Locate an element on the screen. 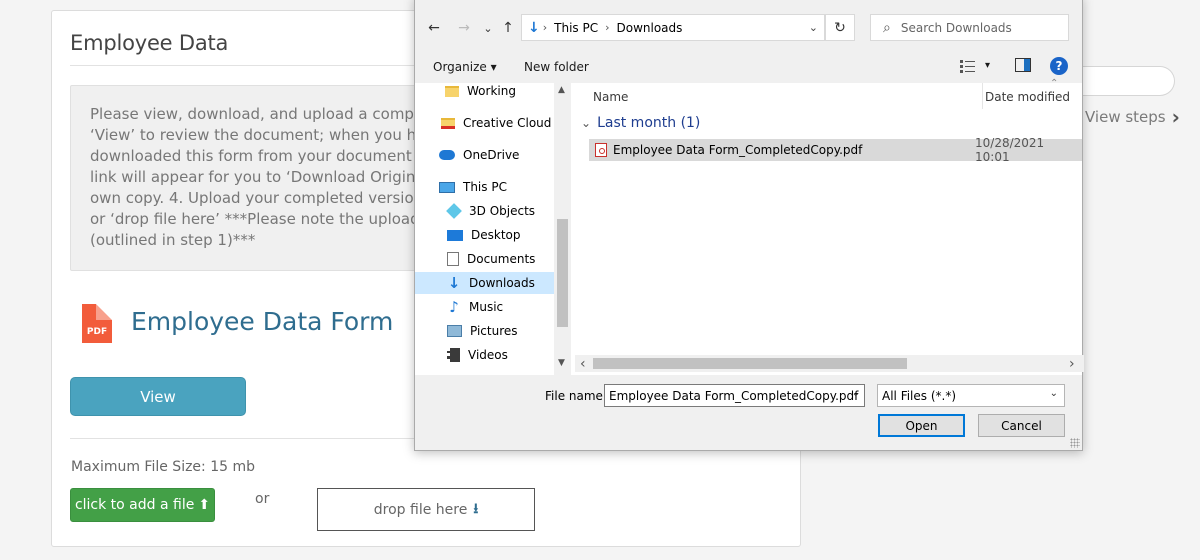  breadcrumb-this-pc: This PC is located at coordinates (576, 28).